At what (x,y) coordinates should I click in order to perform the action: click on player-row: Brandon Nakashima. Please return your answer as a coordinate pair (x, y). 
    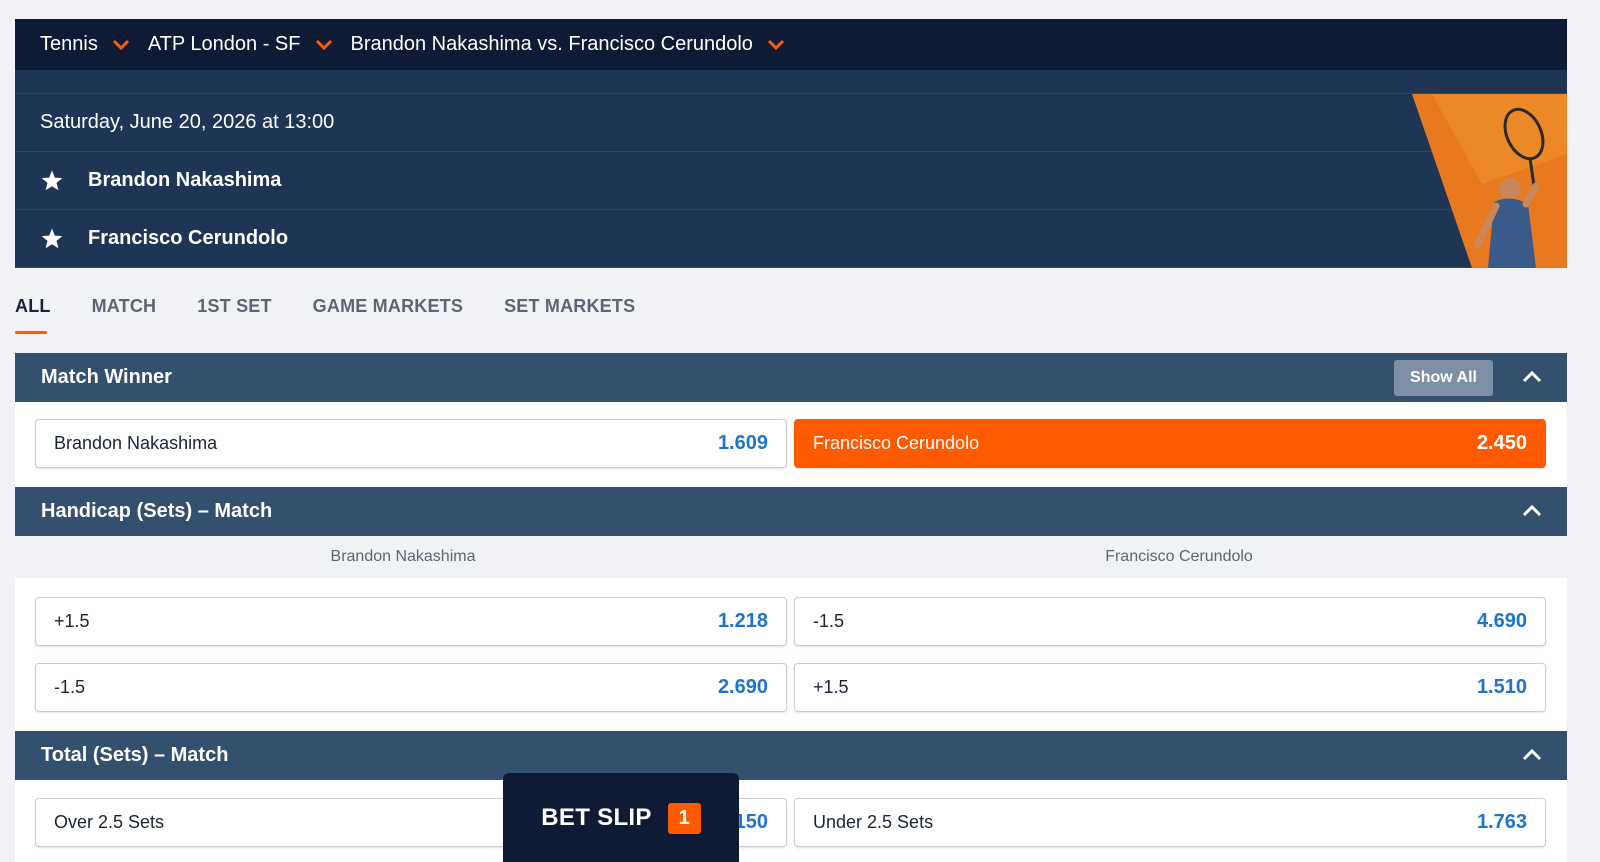
    Looking at the image, I should click on (791, 181).